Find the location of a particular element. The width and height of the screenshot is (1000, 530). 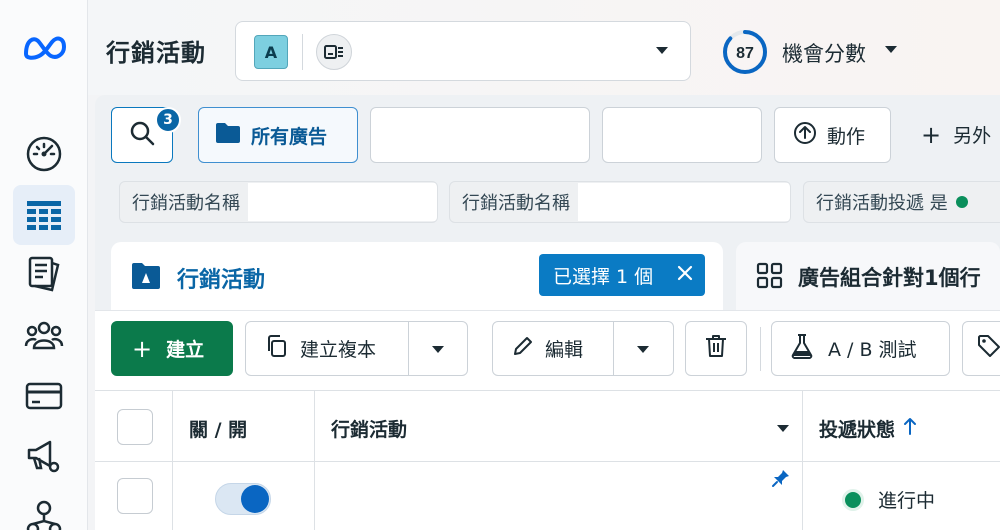

delete-button is located at coordinates (716, 348).